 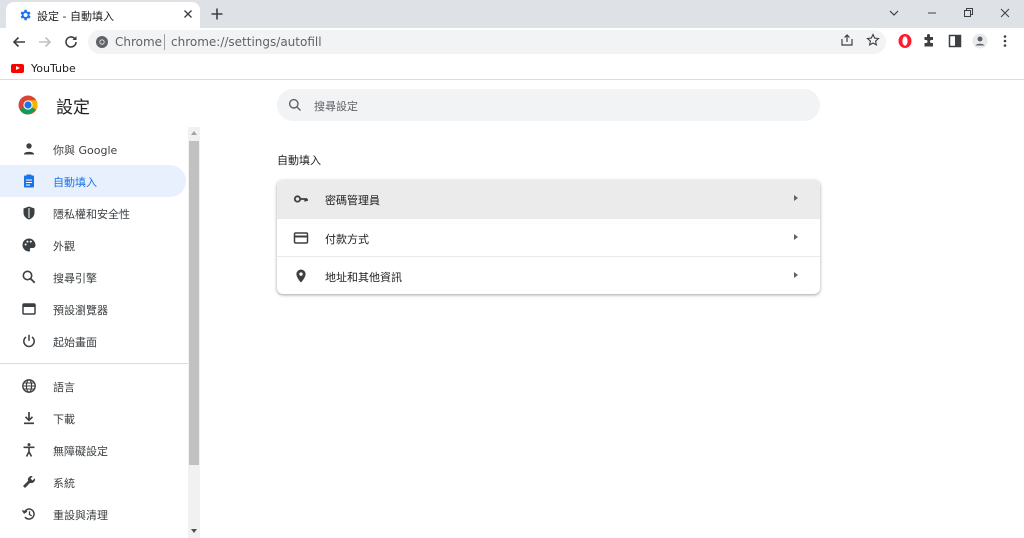 What do you see at coordinates (80, 451) in the screenshot?
I see `sidebar-item-label: 無障礙設定` at bounding box center [80, 451].